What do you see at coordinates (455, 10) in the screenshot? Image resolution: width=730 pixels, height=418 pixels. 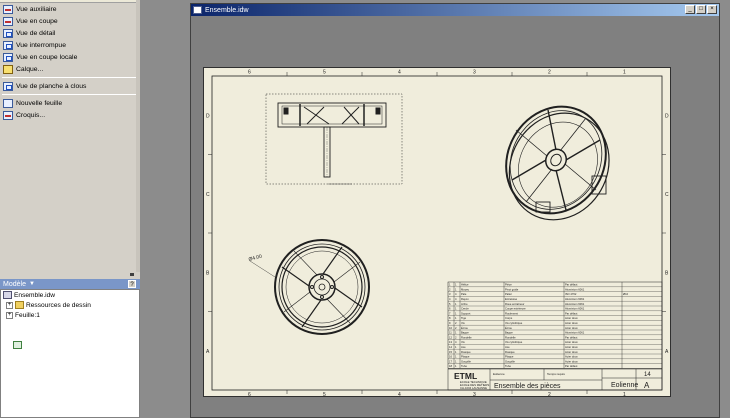 I see `document-titlebar: Ensemble.idw _ □ ×` at bounding box center [455, 10].